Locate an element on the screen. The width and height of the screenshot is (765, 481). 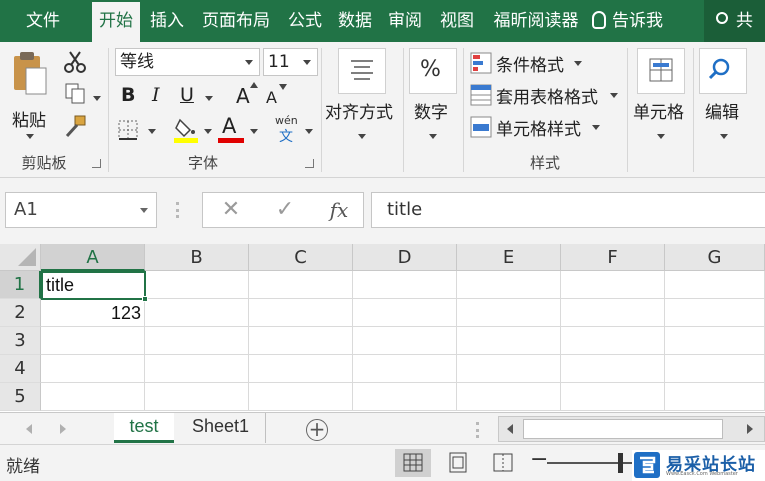
underline-button: U is located at coordinates (187, 95).